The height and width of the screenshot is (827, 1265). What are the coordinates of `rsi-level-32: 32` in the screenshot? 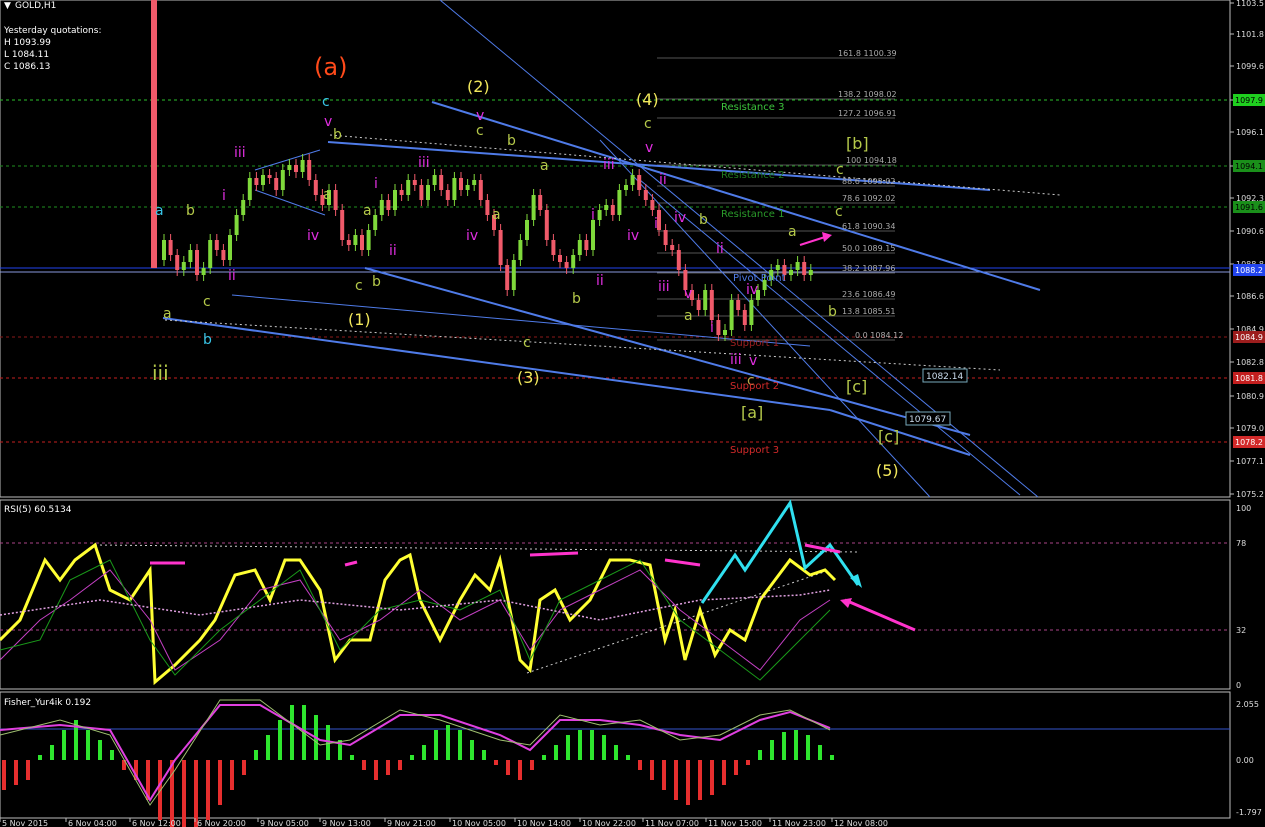 It's located at (1241, 630).